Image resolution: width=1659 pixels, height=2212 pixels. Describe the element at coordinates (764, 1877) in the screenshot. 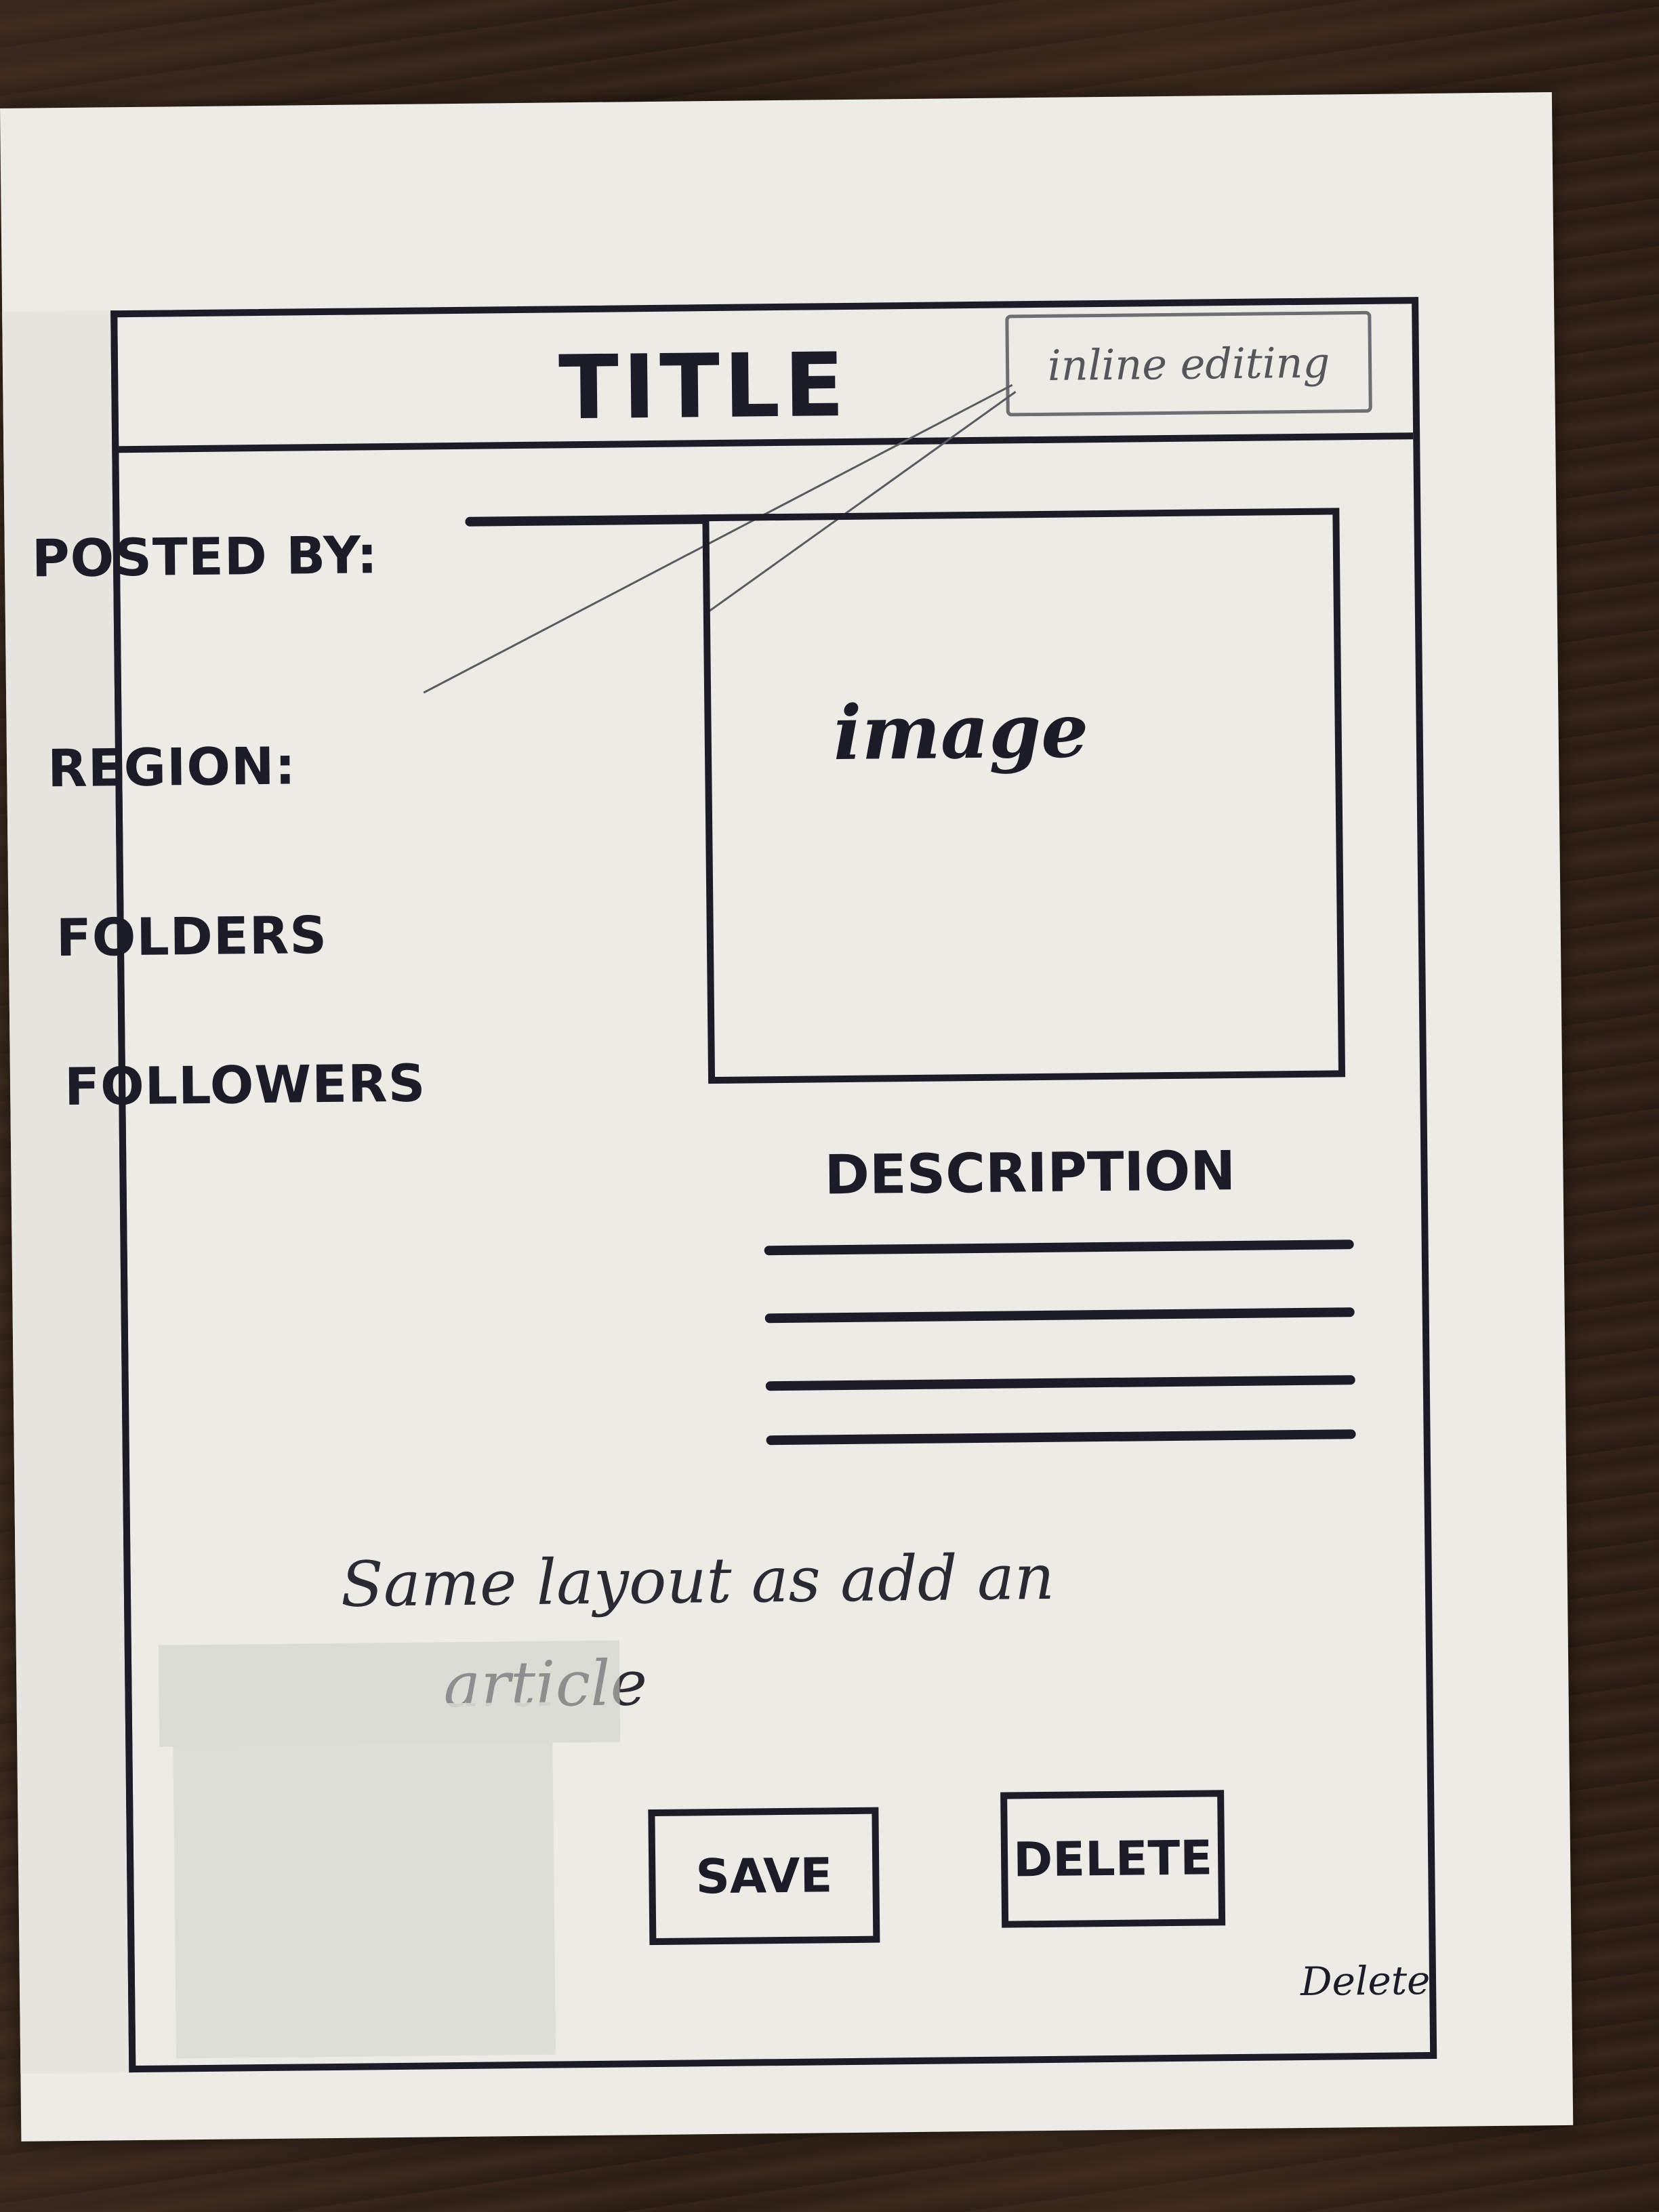

I see `save-button: SAVE` at that location.